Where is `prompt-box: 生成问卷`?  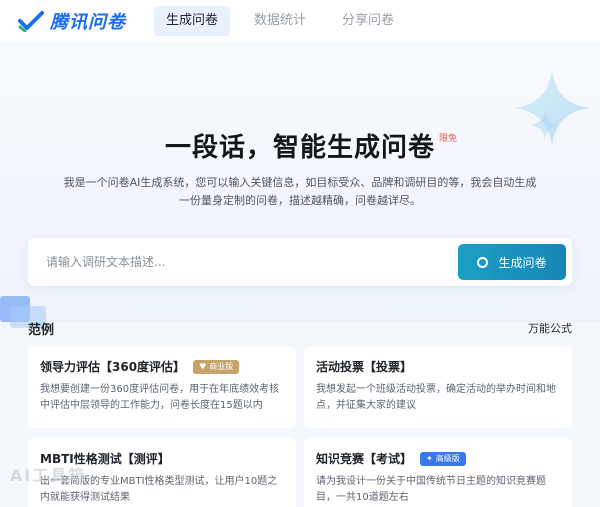
prompt-box: 生成问卷 is located at coordinates (300, 262).